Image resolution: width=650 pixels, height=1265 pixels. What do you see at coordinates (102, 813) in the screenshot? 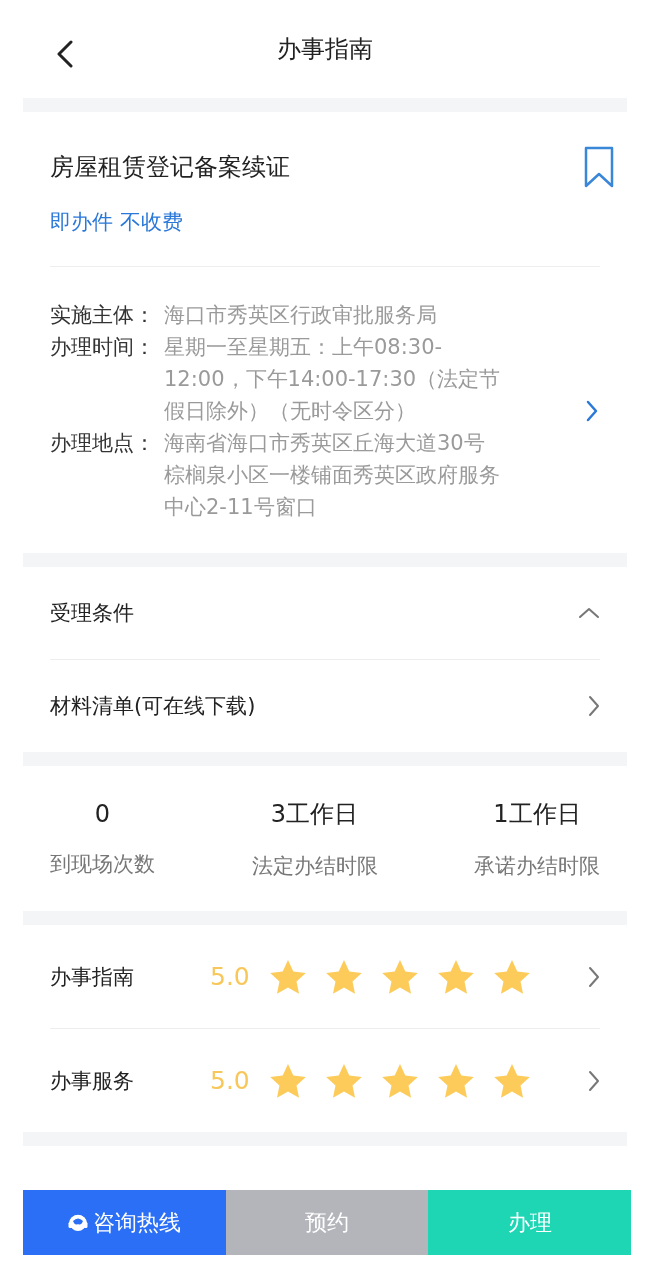
I see `stat-value: 0` at bounding box center [102, 813].